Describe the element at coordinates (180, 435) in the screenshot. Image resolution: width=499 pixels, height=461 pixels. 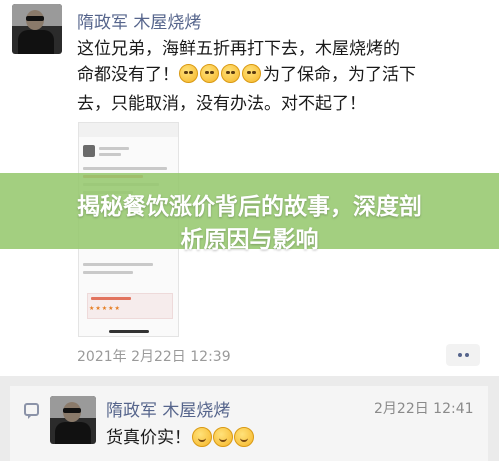
I see `comment-text: 货真价实！` at that location.